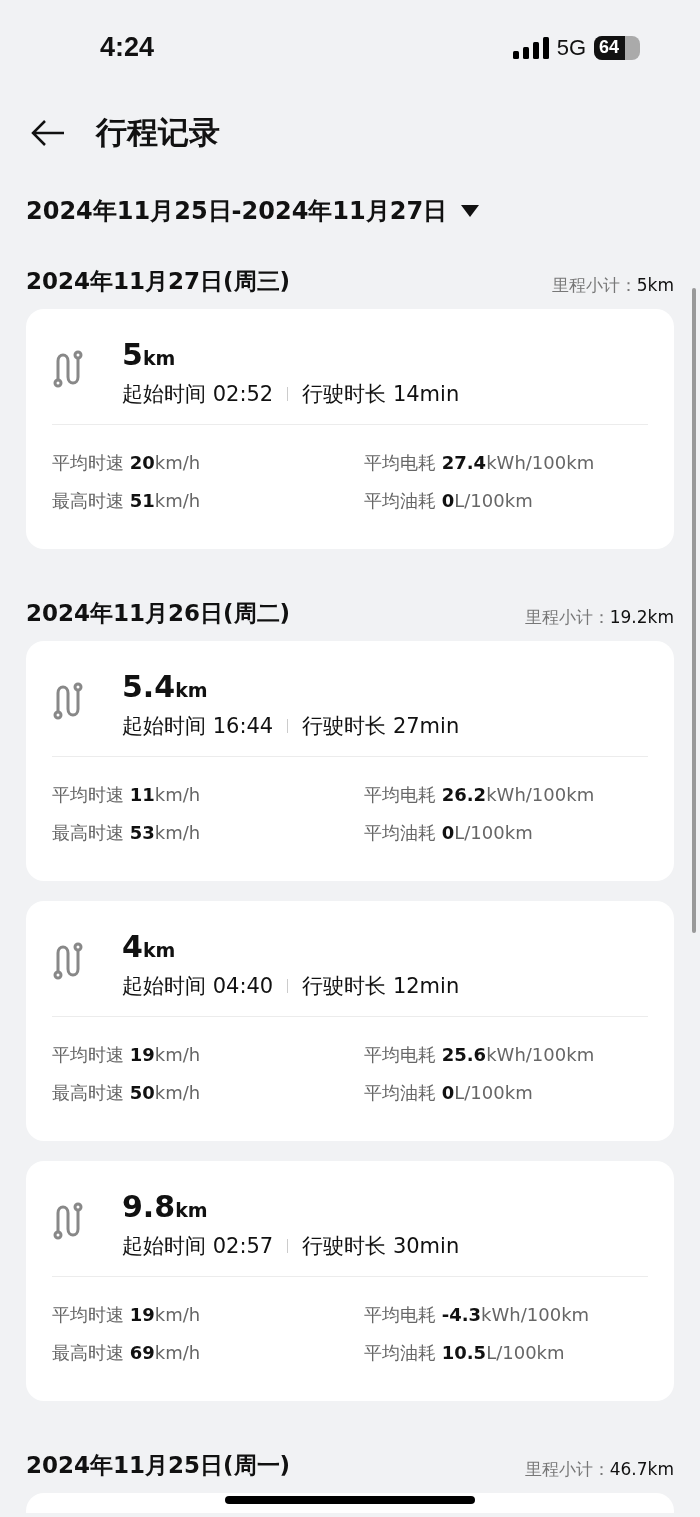 This screenshot has height=1517, width=700. I want to click on trip-card: 5.4km 起始时间 16:44 行驶时长 27min 平均时速 11km/h 平均电耗 26.2kWh/100km 最高时速 53km/h 平均油耗 0L/100km, so click(350, 761).